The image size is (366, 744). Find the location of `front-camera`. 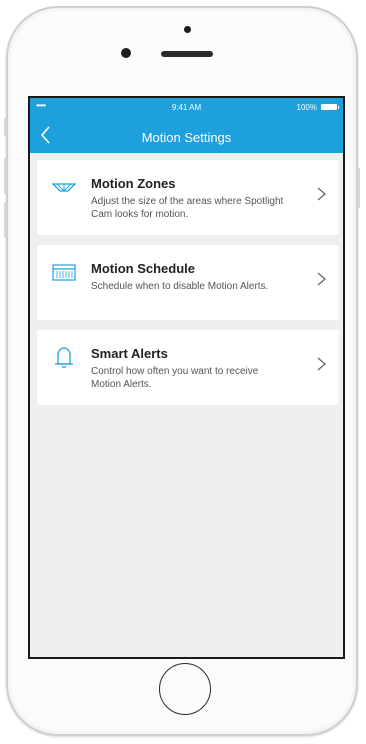

front-camera is located at coordinates (126, 53).